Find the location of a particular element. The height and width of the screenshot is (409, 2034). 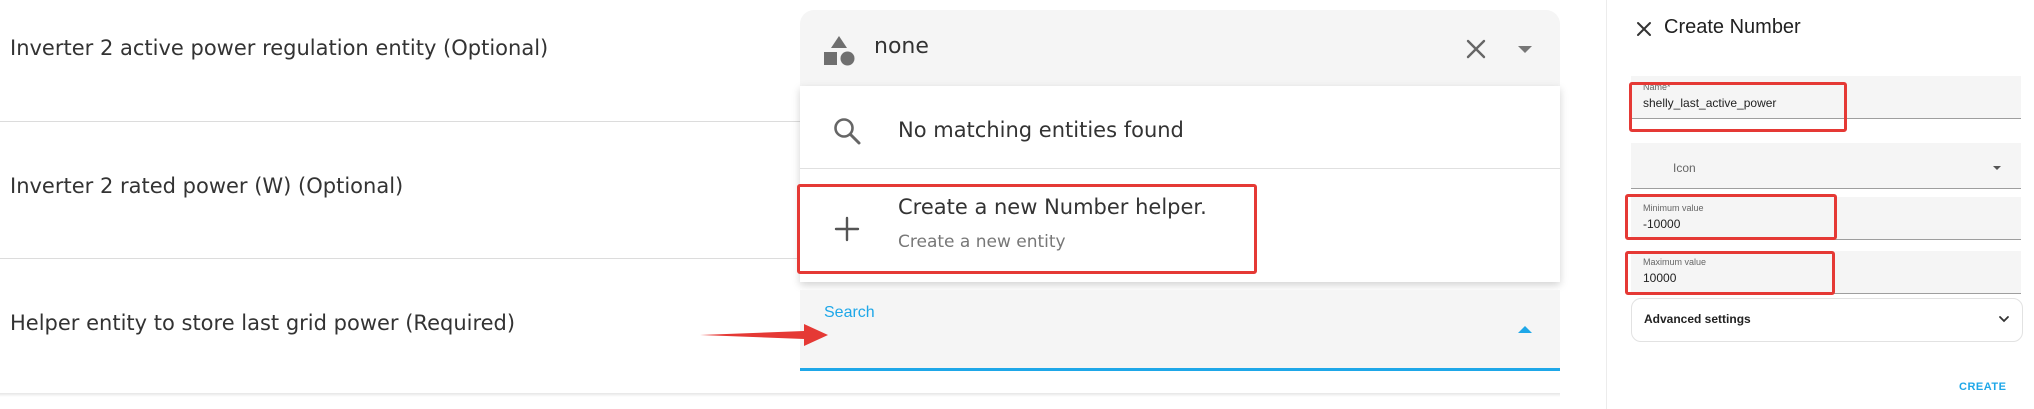

no-matching-entities-item: No matching entities found is located at coordinates (1180, 127).